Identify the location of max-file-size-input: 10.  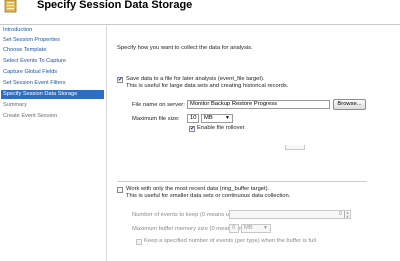
(193, 118).